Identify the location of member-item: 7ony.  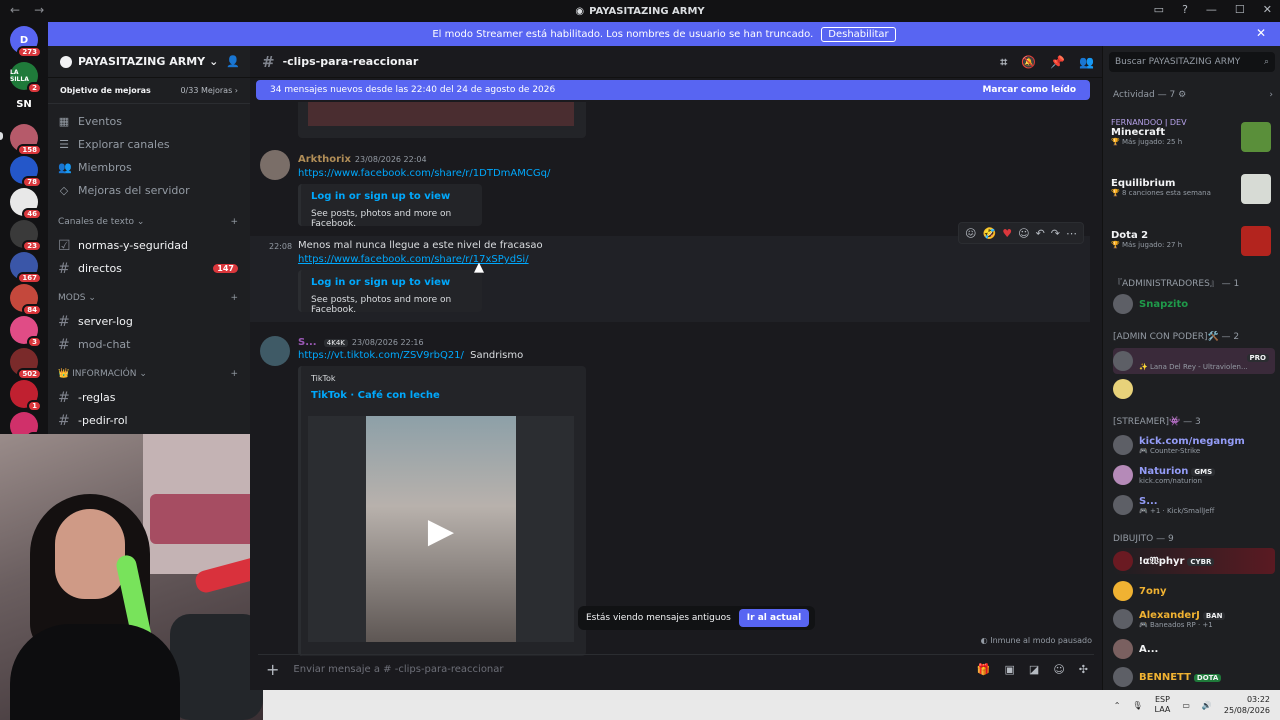
(1194, 591).